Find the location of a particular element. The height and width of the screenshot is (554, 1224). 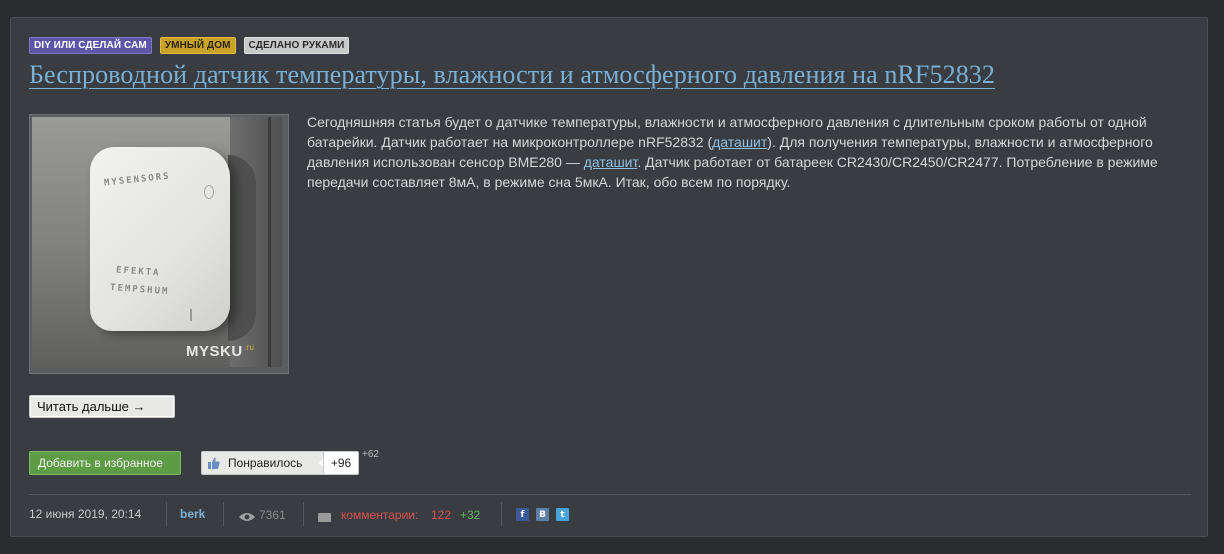

datasheet-link-bme280: даташит is located at coordinates (611, 162).